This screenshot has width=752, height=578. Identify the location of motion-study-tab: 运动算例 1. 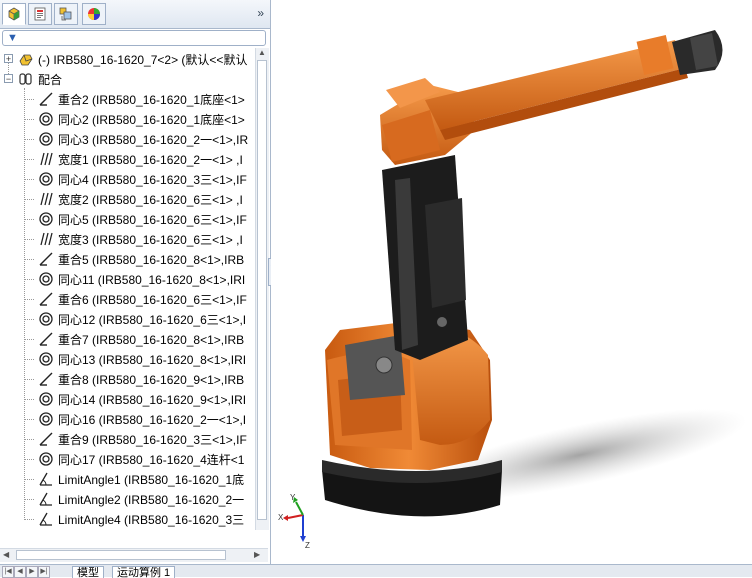
(144, 572).